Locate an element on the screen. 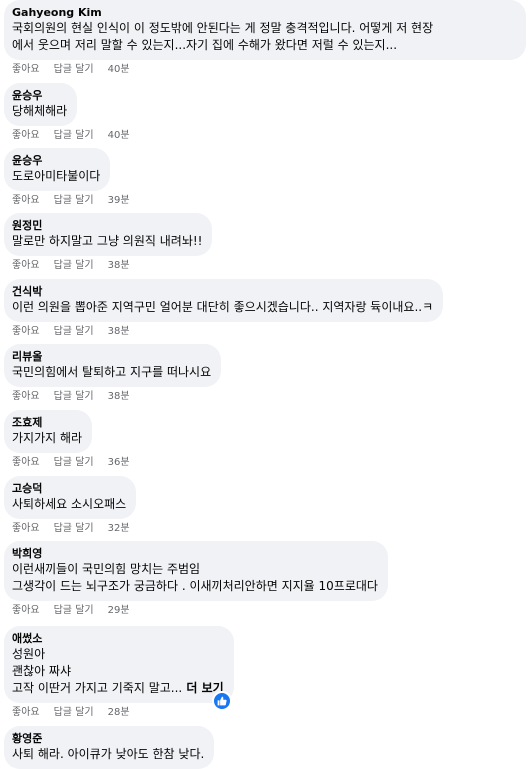  comment-text: 사퇴 해라. 아이큐가 낮아도 한참 낮다. is located at coordinates (108, 754).